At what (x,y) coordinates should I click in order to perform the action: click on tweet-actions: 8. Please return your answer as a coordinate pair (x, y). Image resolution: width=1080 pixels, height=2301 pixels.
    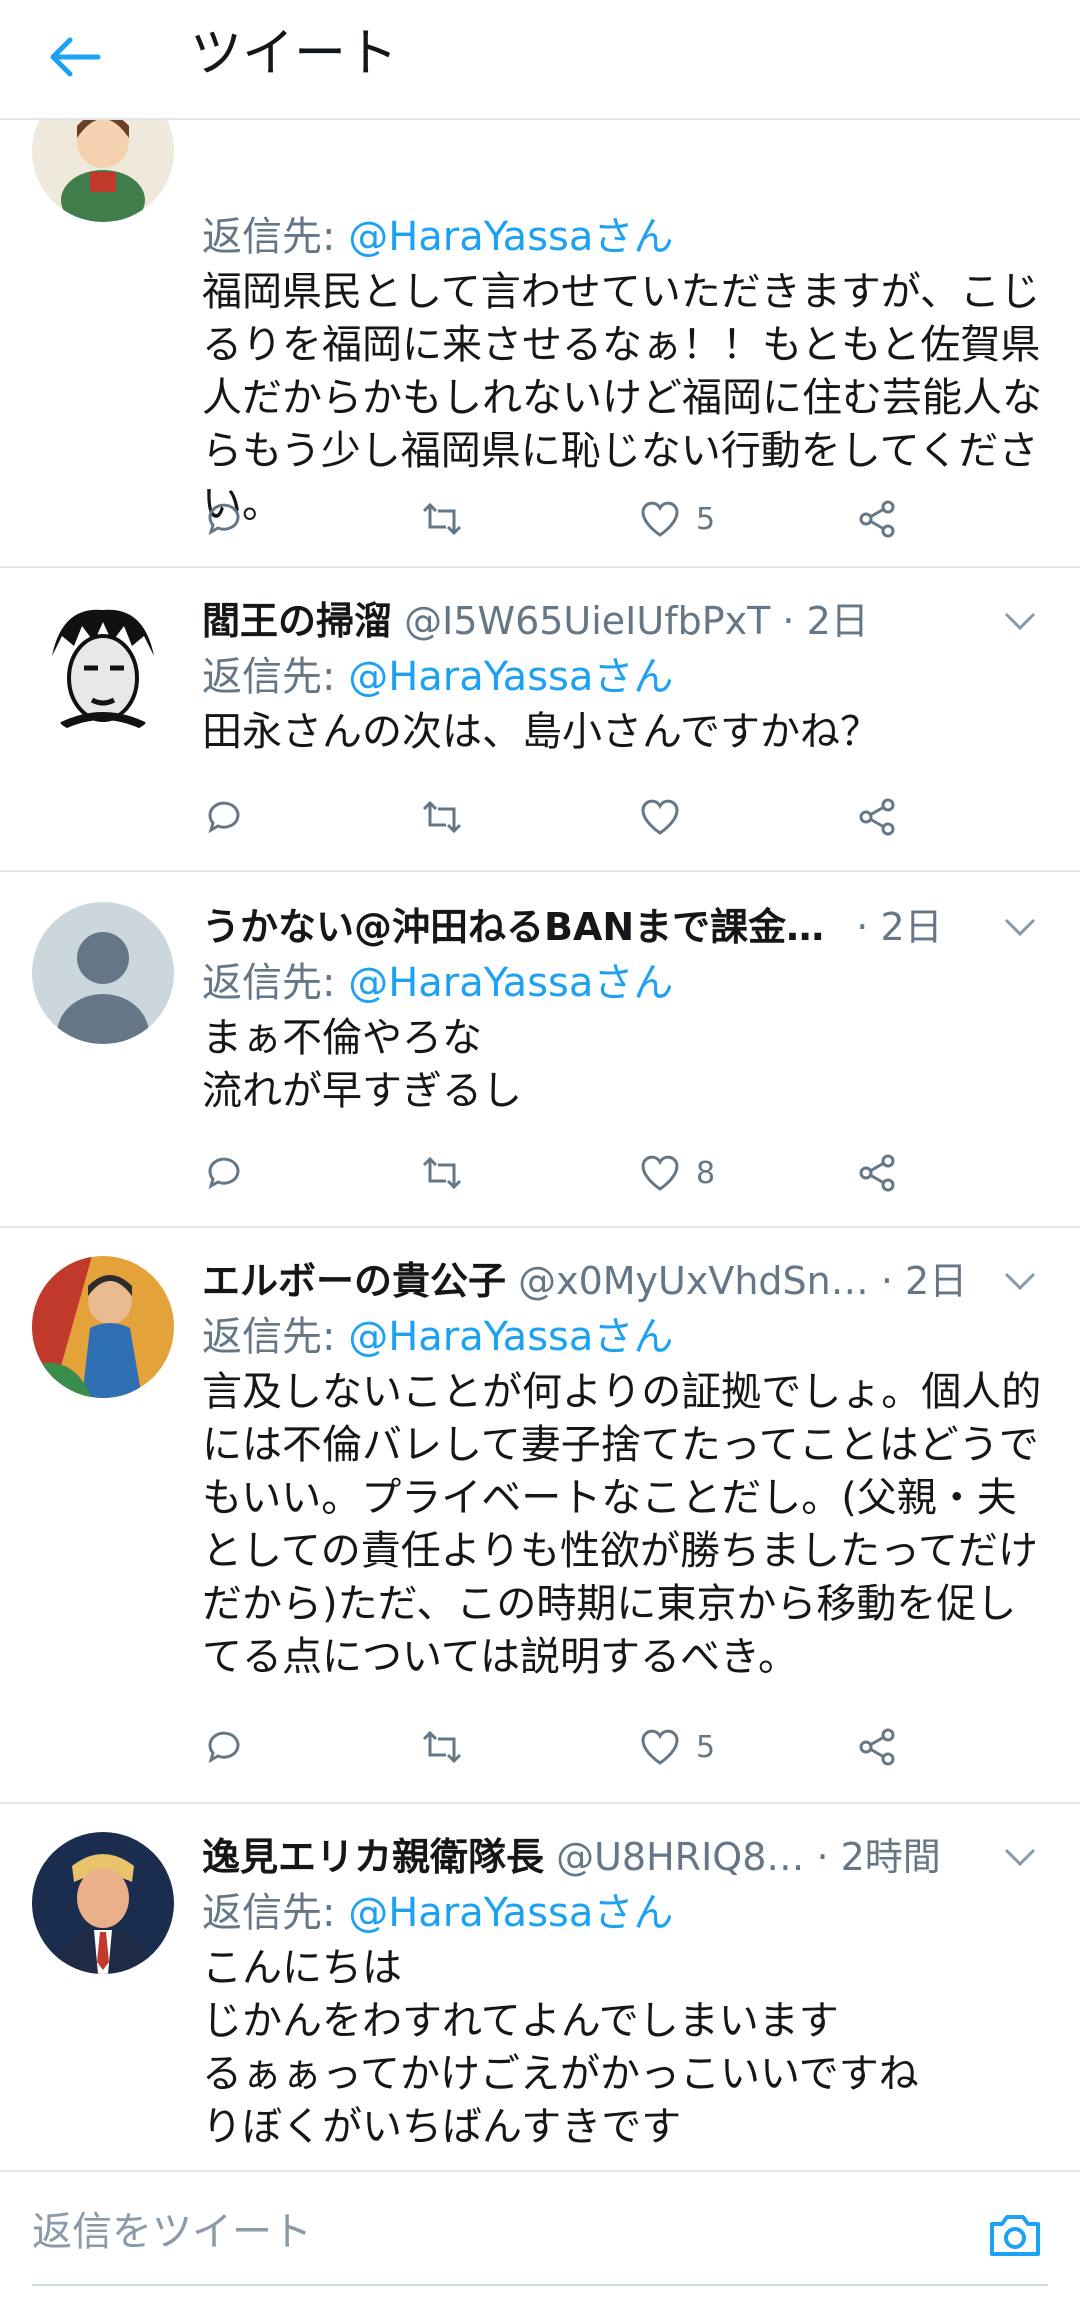
    Looking at the image, I should click on (562, 1173).